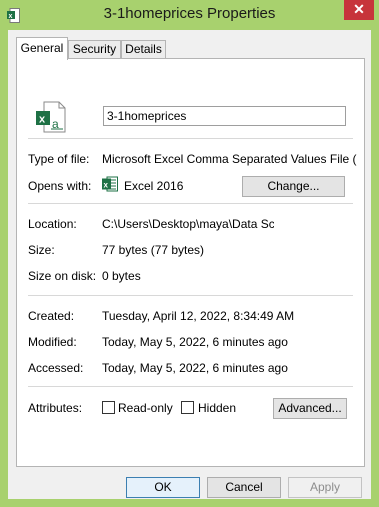 This screenshot has height=507, width=379. Describe the element at coordinates (163, 487) in the screenshot. I see `ok-button: OK` at that location.